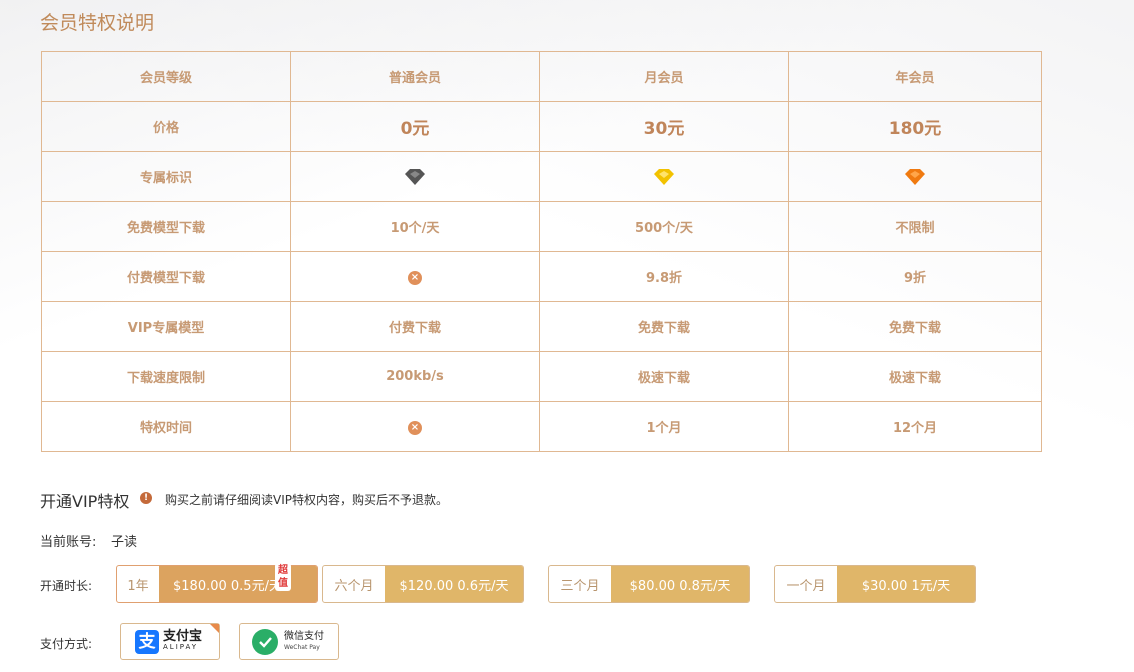 This screenshot has height=672, width=1134. Describe the element at coordinates (664, 426) in the screenshot. I see `table-cell: 1个月` at that location.